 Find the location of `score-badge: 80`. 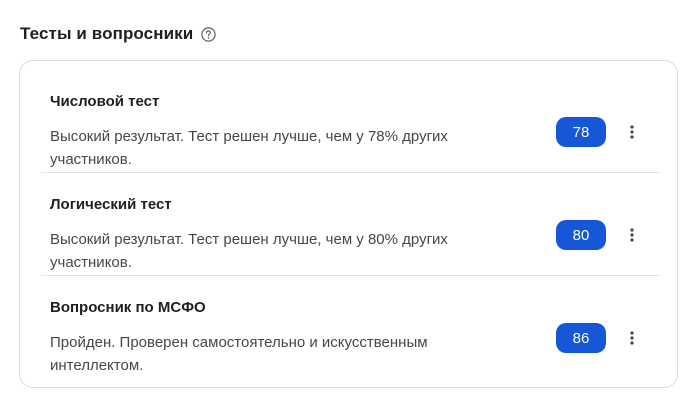

score-badge: 80 is located at coordinates (581, 235).